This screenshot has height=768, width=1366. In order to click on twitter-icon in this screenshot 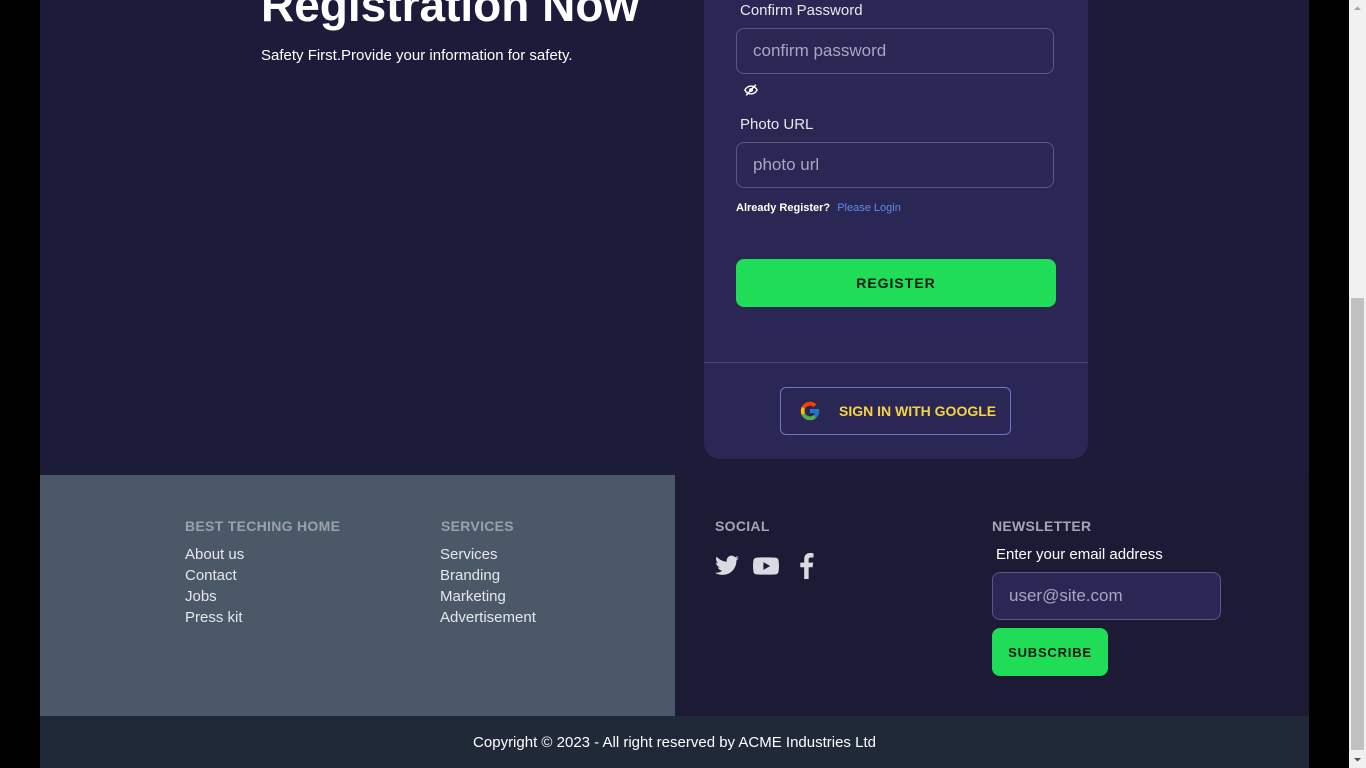, I will do `click(727, 566)`.